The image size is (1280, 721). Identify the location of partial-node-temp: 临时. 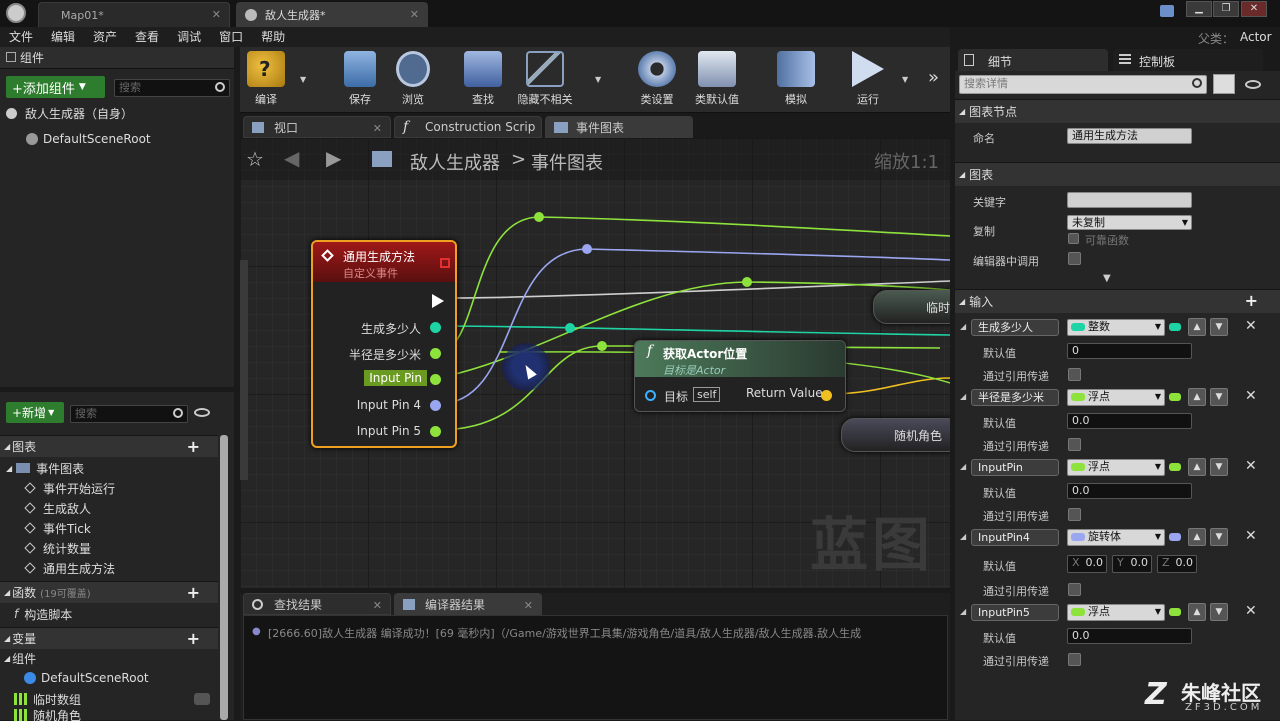
(911, 307).